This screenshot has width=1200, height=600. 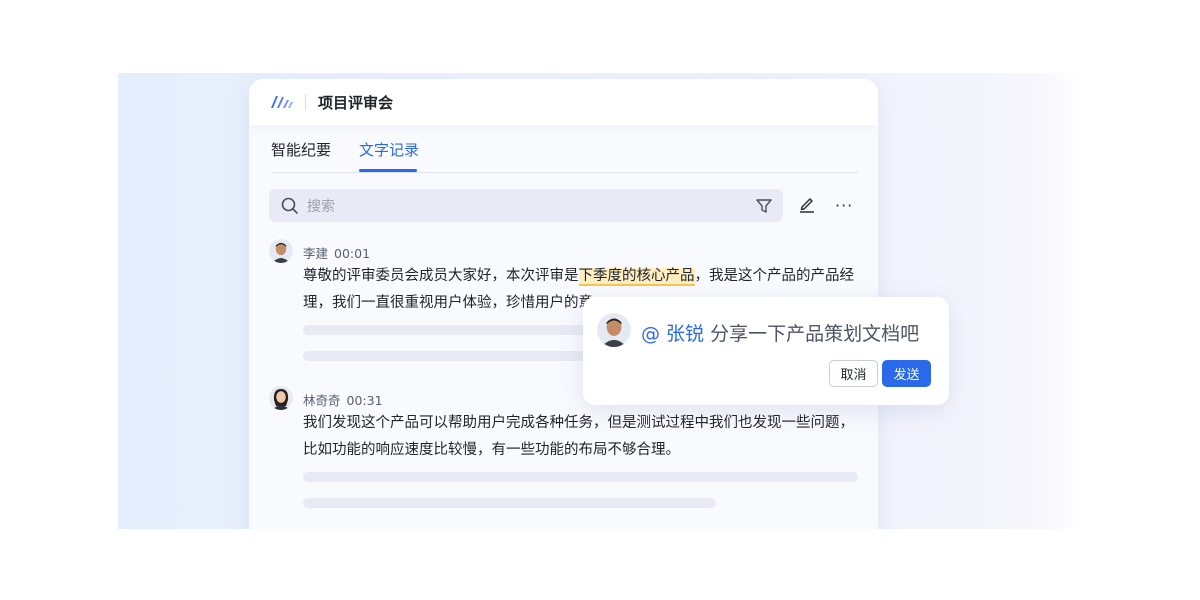 What do you see at coordinates (807, 204) in the screenshot?
I see `edit-icon` at bounding box center [807, 204].